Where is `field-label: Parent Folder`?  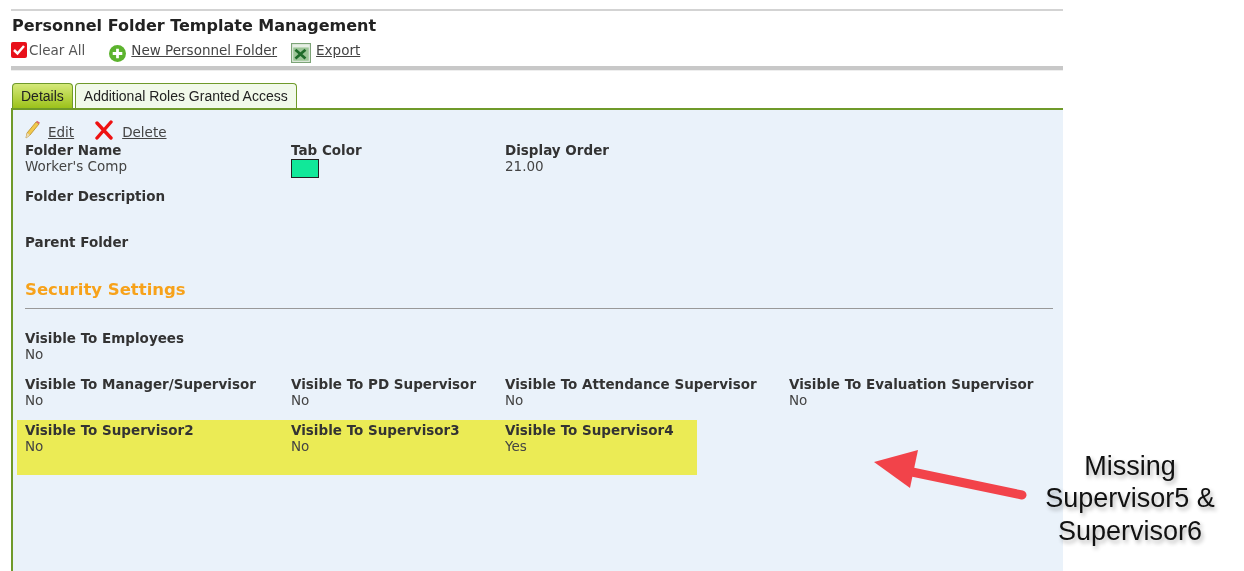
field-label: Parent Folder is located at coordinates (77, 242).